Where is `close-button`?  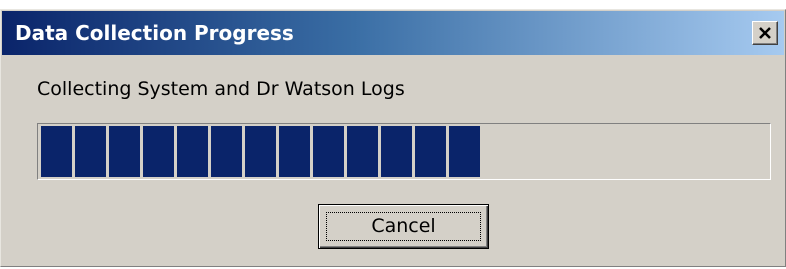 close-button is located at coordinates (765, 33).